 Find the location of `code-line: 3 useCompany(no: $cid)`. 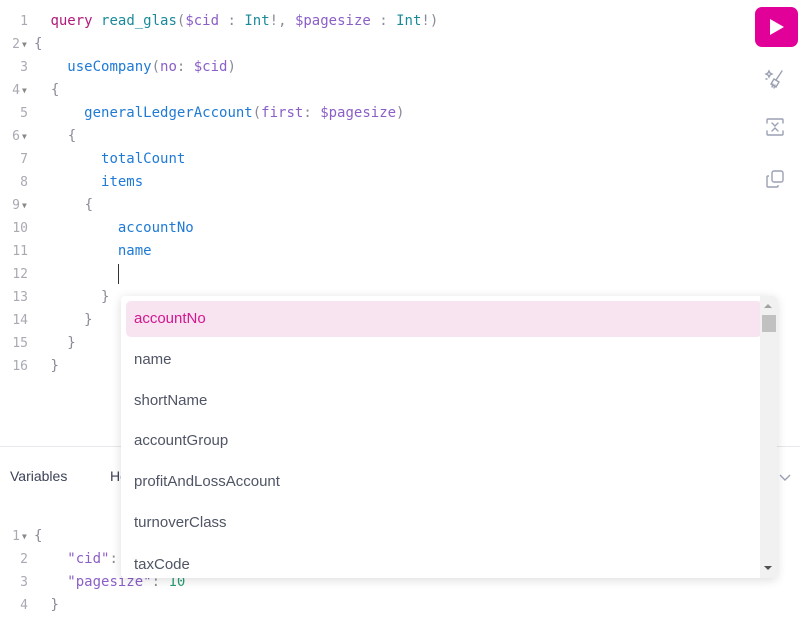

code-line: 3 useCompany(no: $cid) is located at coordinates (128, 67).